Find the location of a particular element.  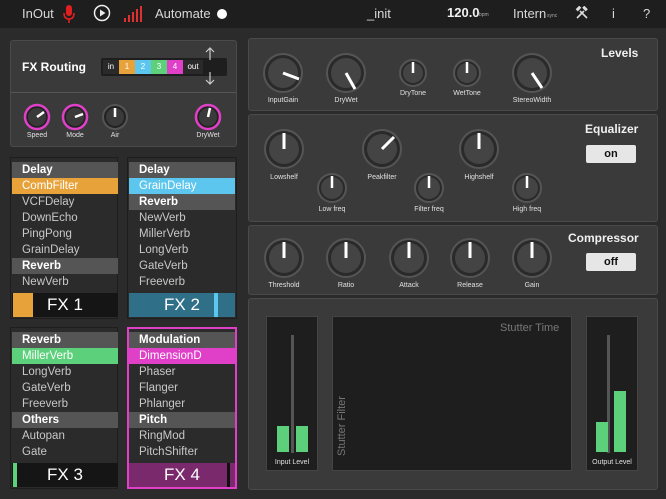

fx3-level-indicator is located at coordinates (15, 475).